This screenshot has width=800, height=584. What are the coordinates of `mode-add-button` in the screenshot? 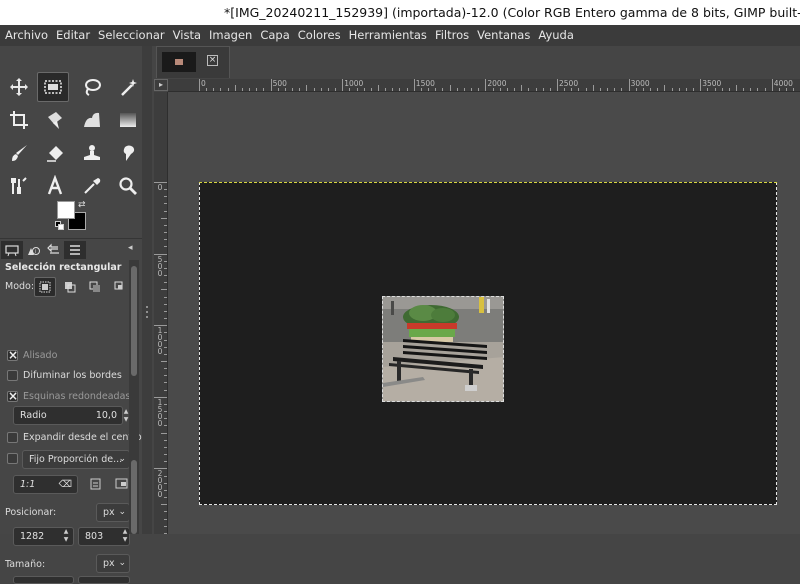 It's located at (70, 287).